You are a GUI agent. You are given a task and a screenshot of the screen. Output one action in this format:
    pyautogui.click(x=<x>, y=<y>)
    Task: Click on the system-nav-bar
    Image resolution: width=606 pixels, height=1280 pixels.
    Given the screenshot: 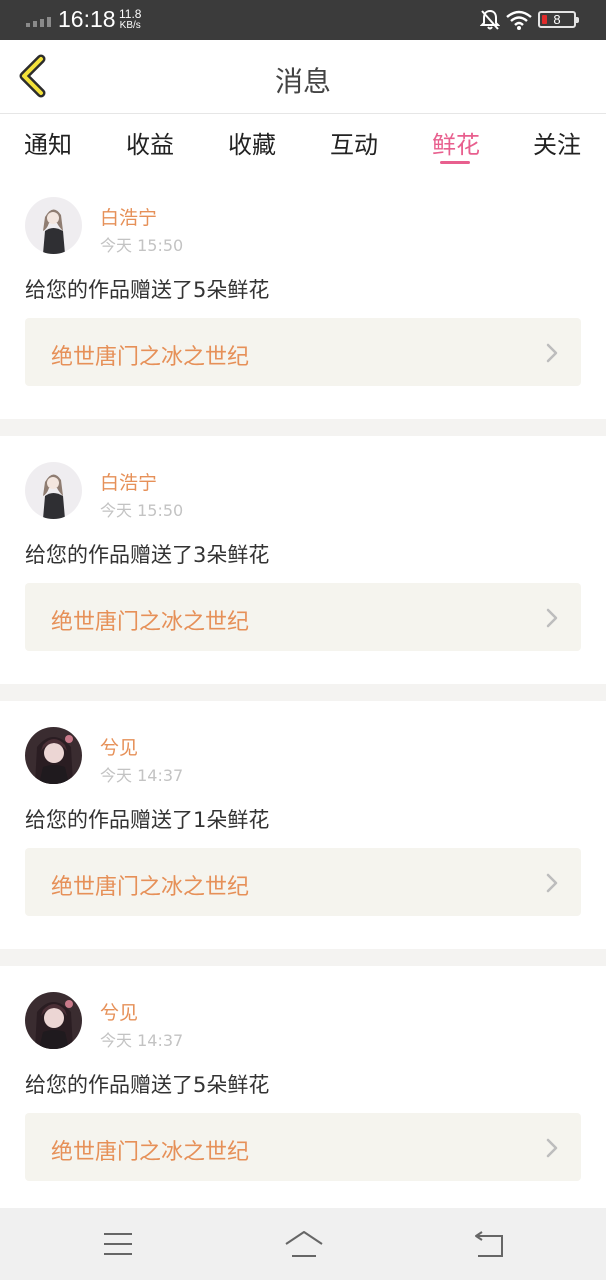 What is the action you would take?
    pyautogui.click(x=303, y=1244)
    